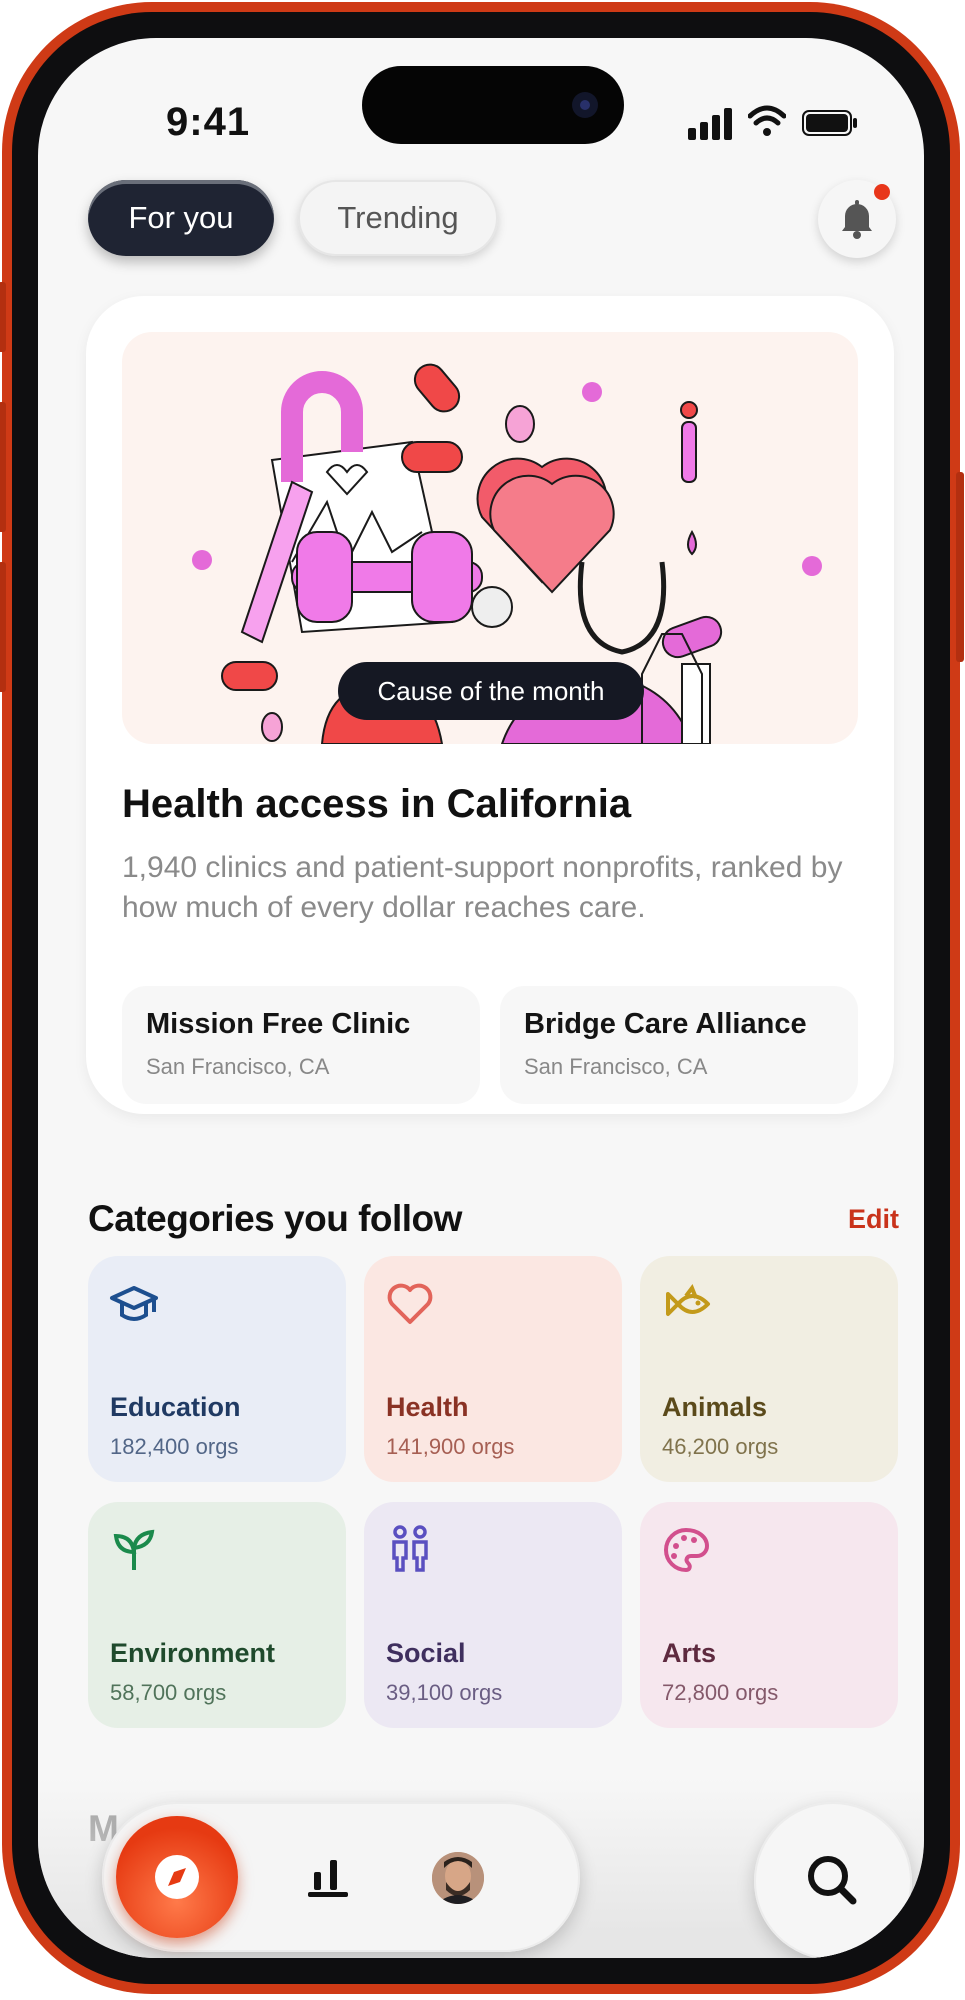  I want to click on category-count: 72,800 orgs, so click(720, 1692).